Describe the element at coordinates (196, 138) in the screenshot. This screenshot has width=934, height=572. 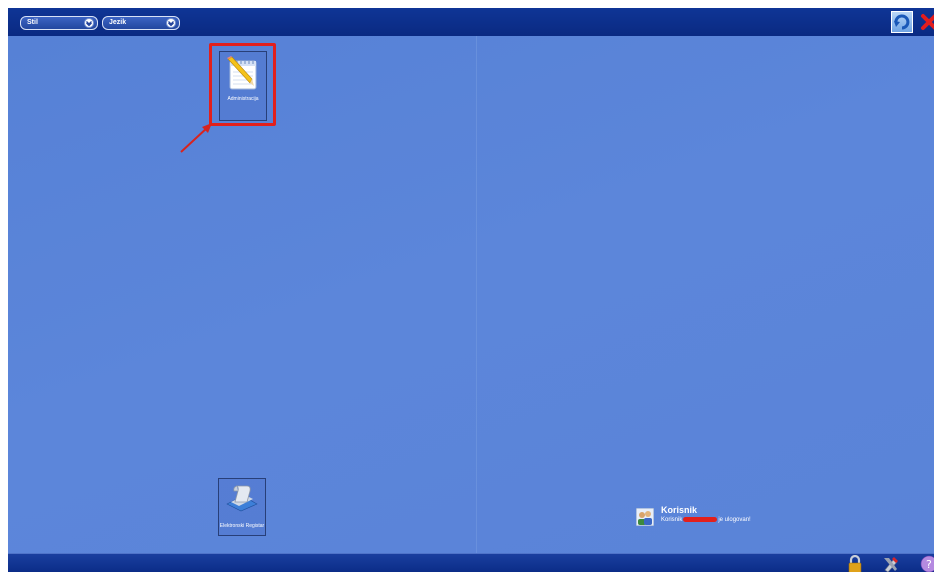
I see `annotation-arrow-icon` at that location.